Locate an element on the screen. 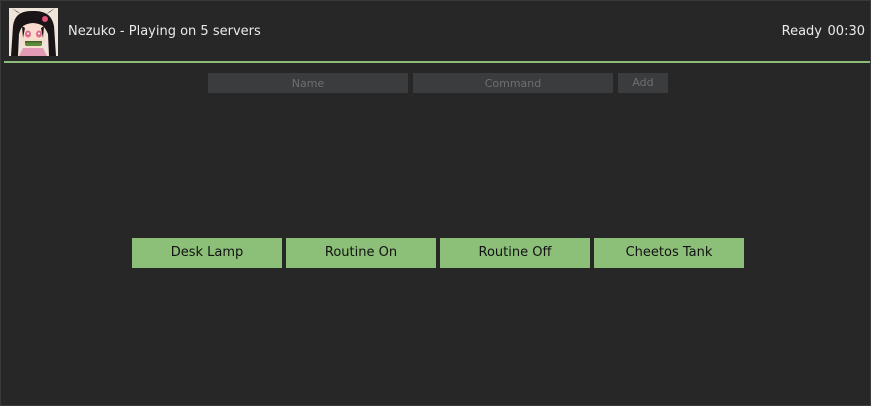 Image resolution: width=871 pixels, height=406 pixels. elapsed-time: 00:30 is located at coordinates (846, 31).